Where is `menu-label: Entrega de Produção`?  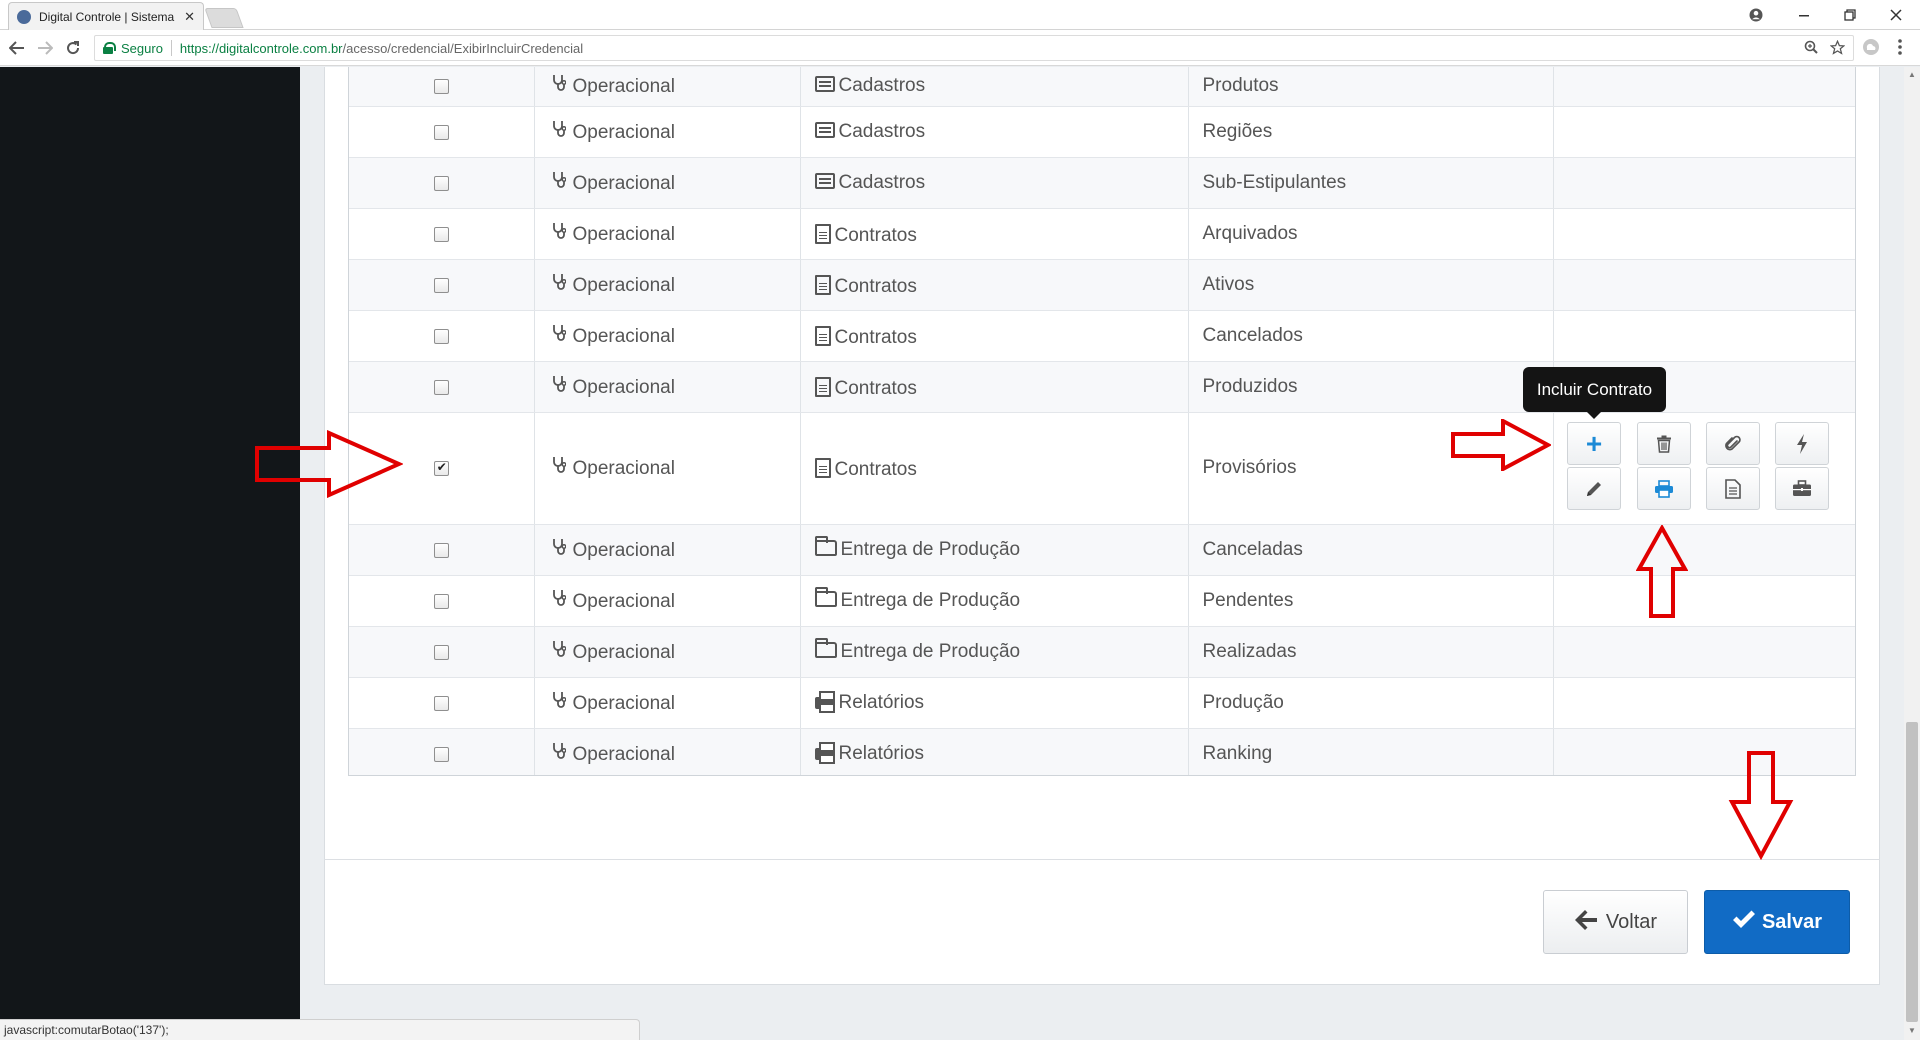
menu-label: Entrega de Produção is located at coordinates (930, 600).